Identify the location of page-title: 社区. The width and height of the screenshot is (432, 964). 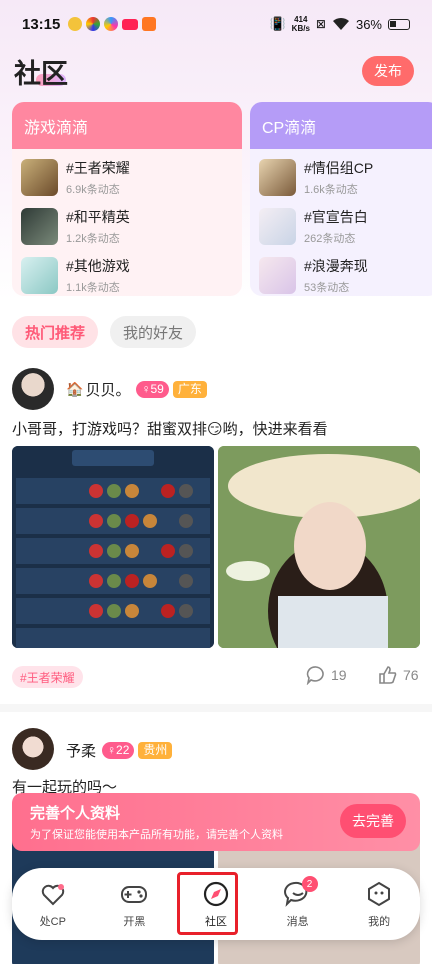
(41, 74).